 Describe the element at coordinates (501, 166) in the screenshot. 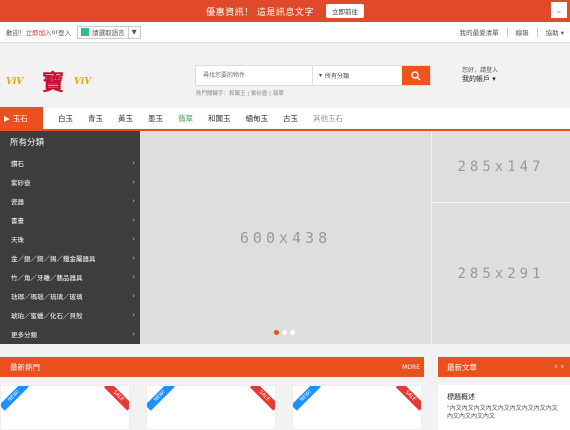

I see `side-banner-top: 285x147` at that location.